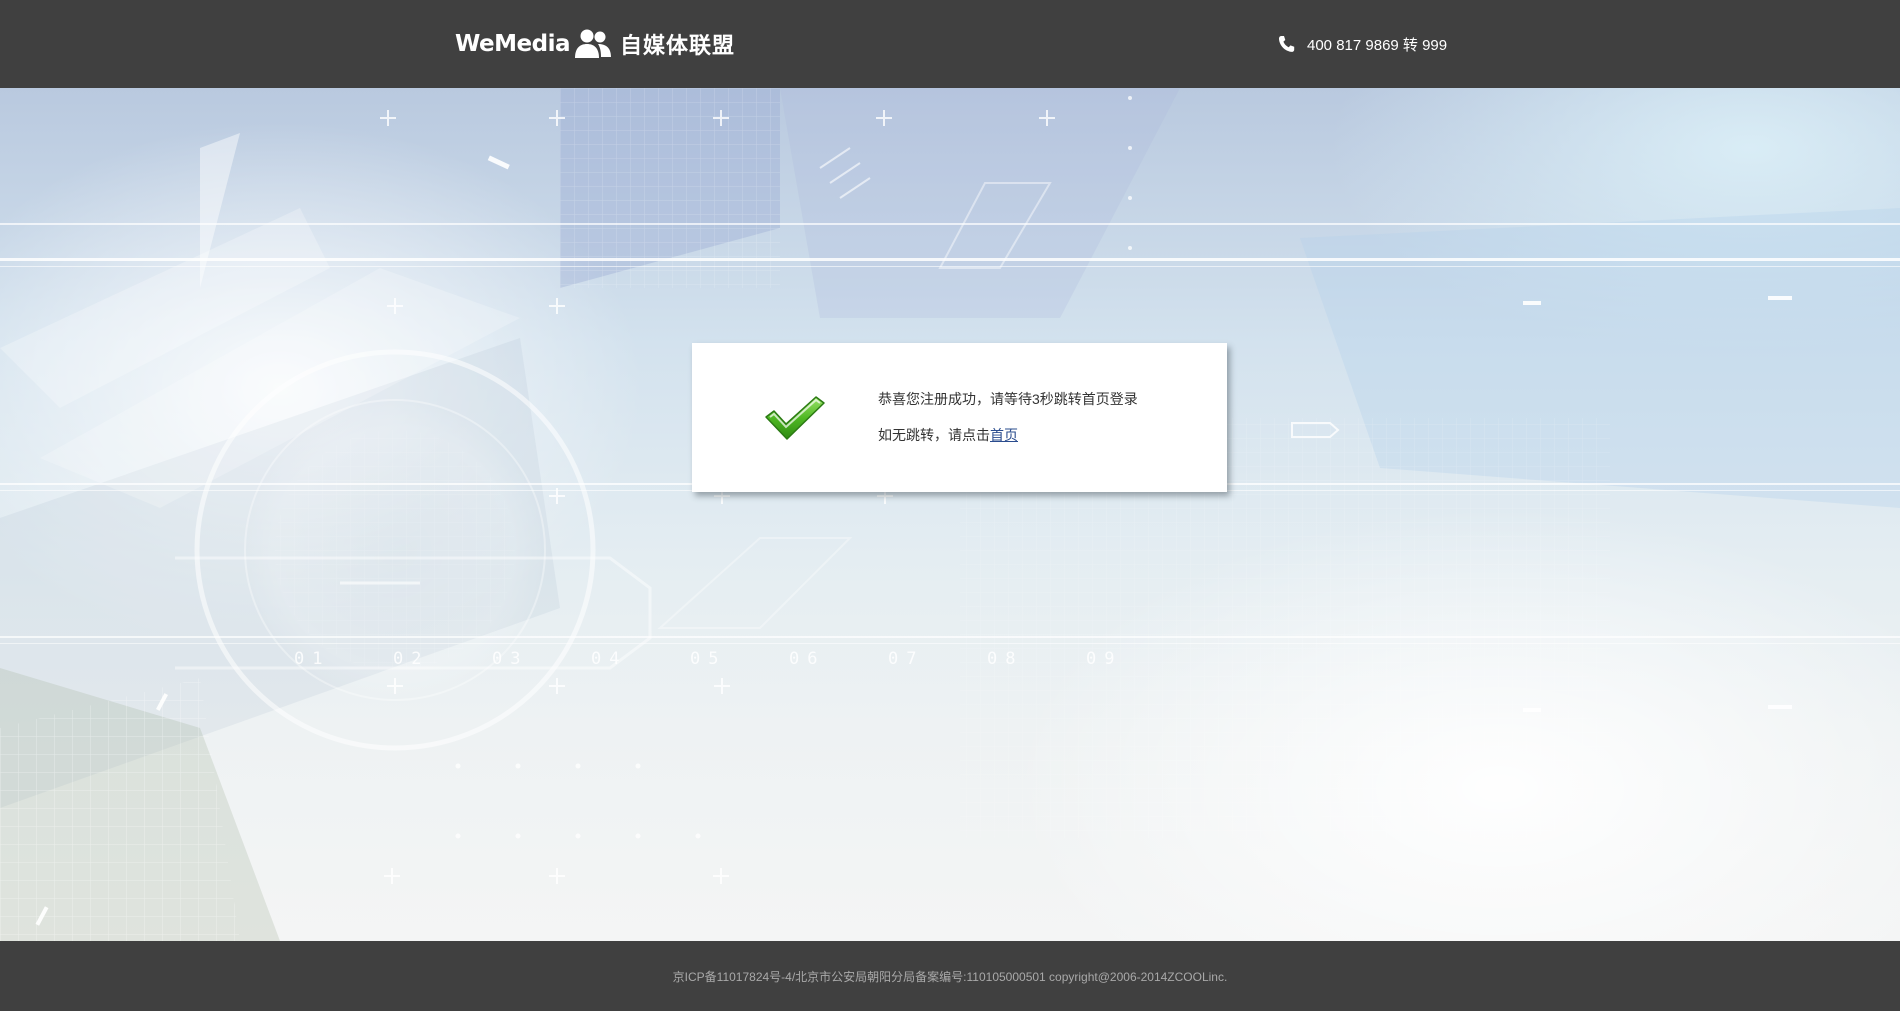  Describe the element at coordinates (807, 659) in the screenshot. I see `scale-label: 06` at that location.